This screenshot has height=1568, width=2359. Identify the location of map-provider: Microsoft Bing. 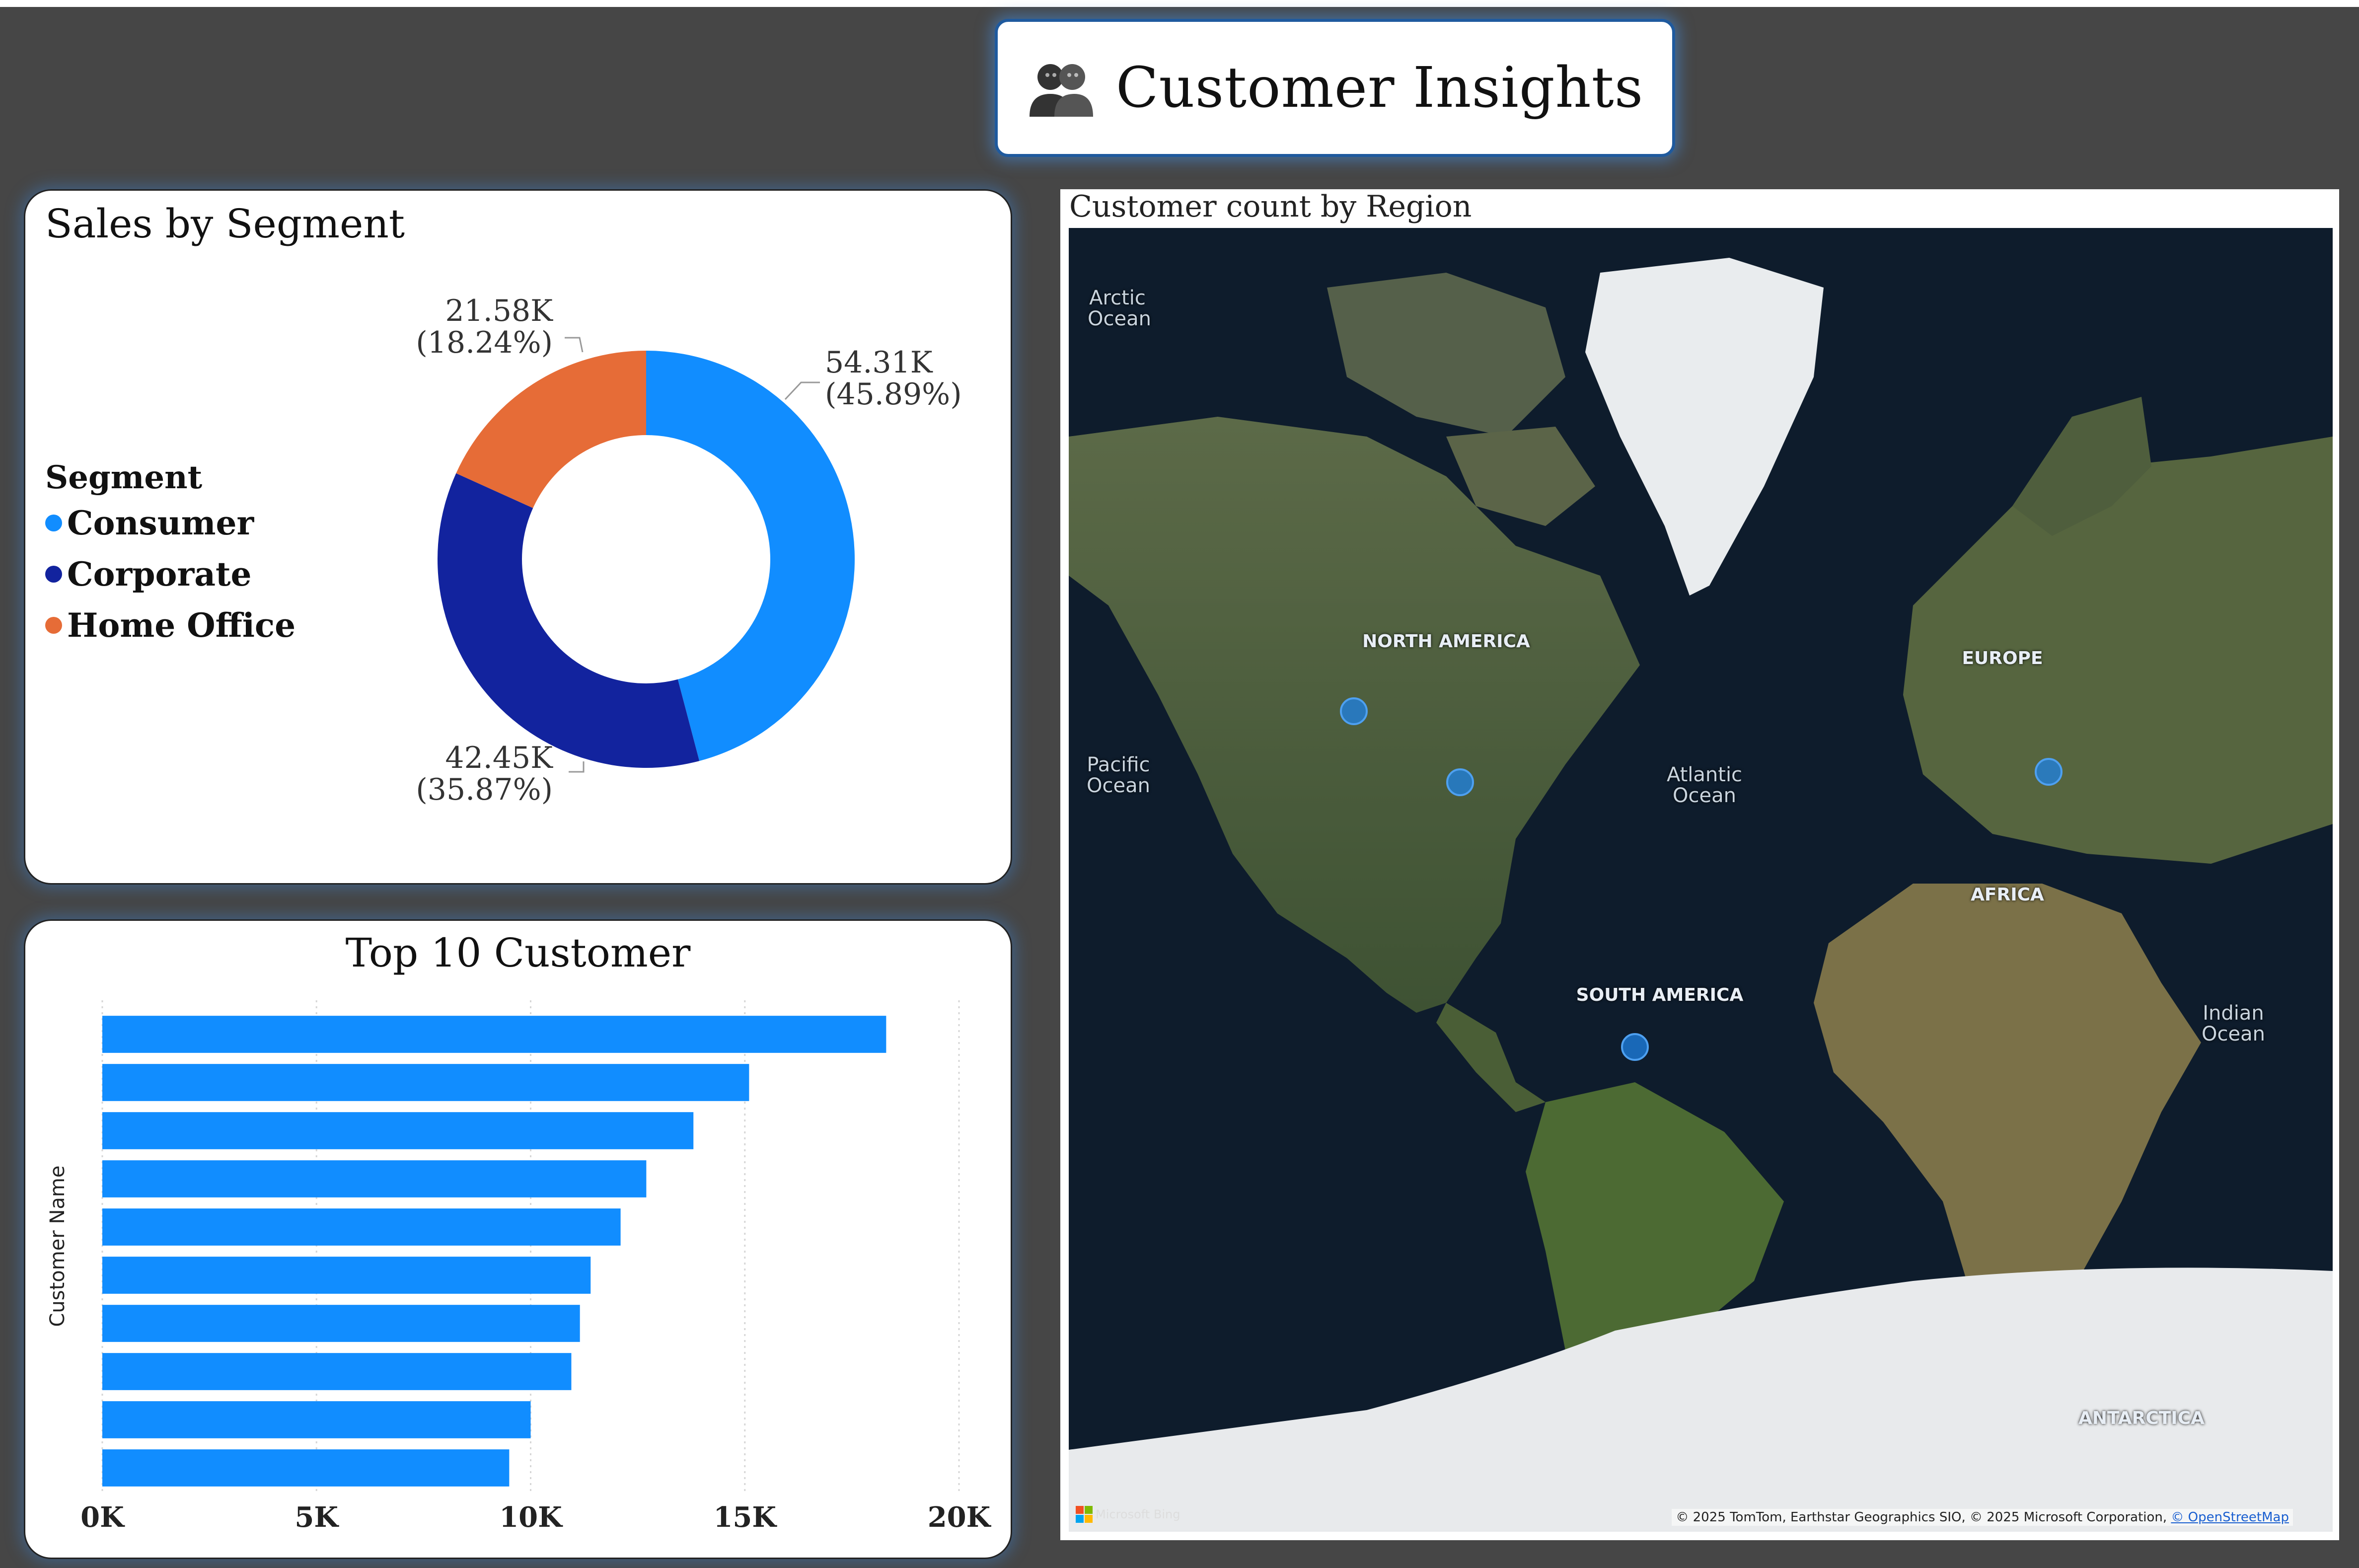
(1138, 1514).